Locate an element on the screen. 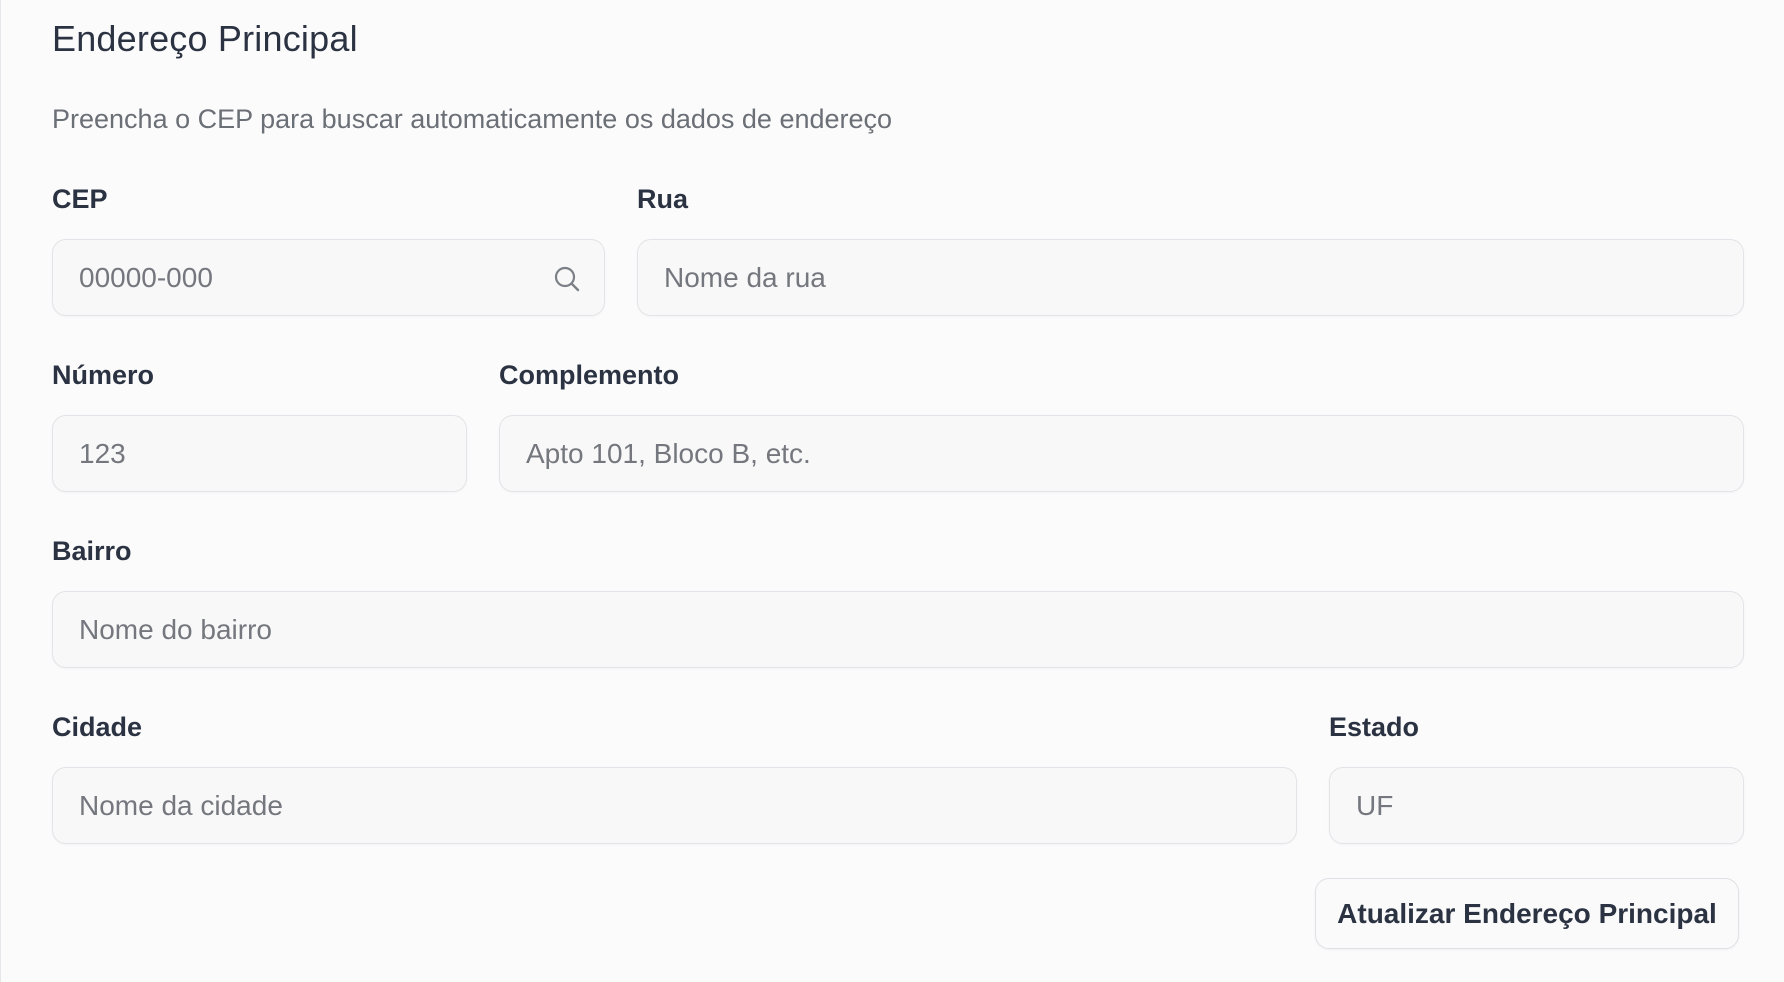 The width and height of the screenshot is (1784, 982). bairro-field-container is located at coordinates (898, 629).